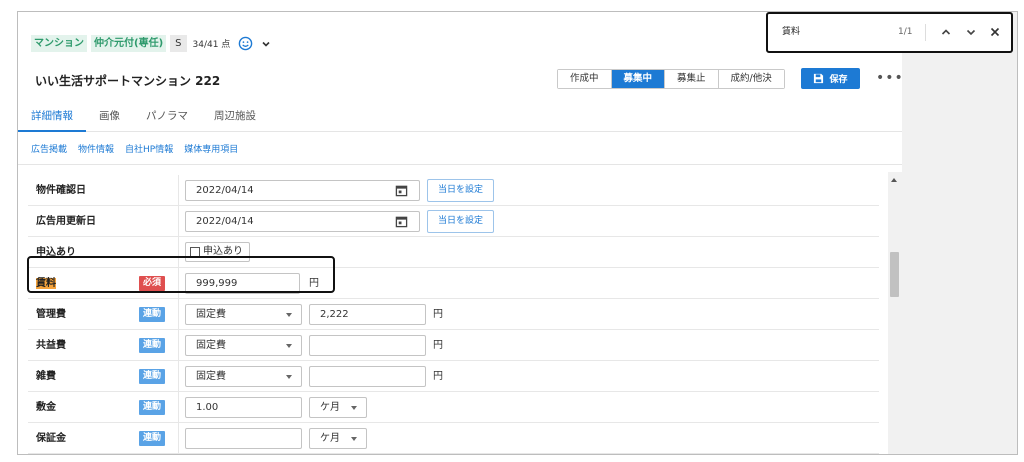 Image resolution: width=1024 pixels, height=462 pixels. I want to click on subtab-hp: 自社HP情報, so click(149, 148).